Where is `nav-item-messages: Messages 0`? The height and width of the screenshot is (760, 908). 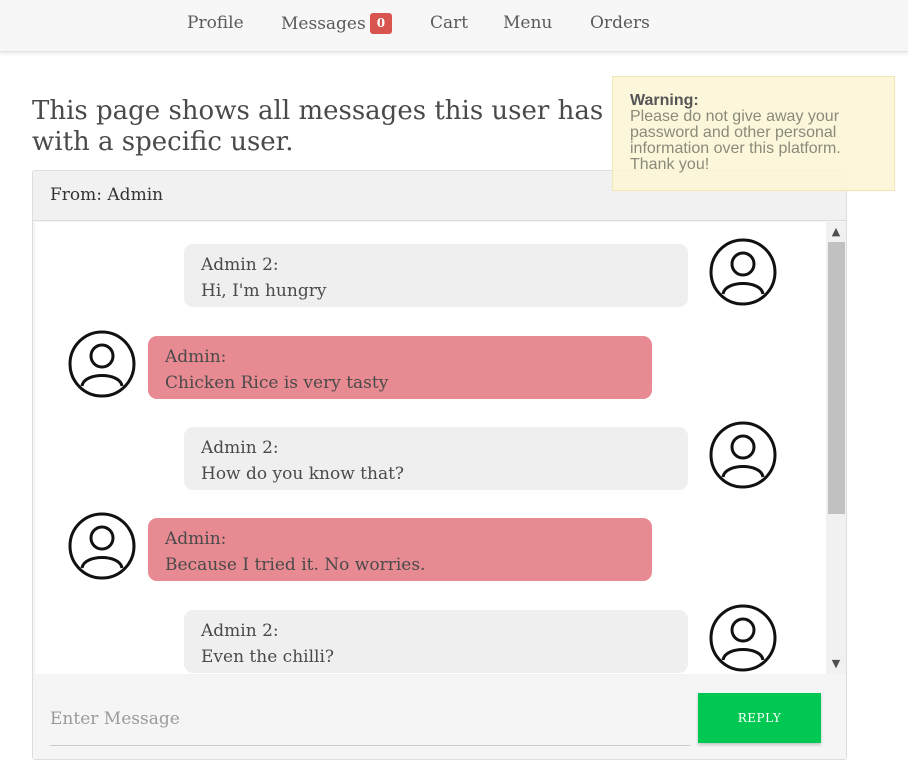
nav-item-messages: Messages 0 is located at coordinates (337, 23).